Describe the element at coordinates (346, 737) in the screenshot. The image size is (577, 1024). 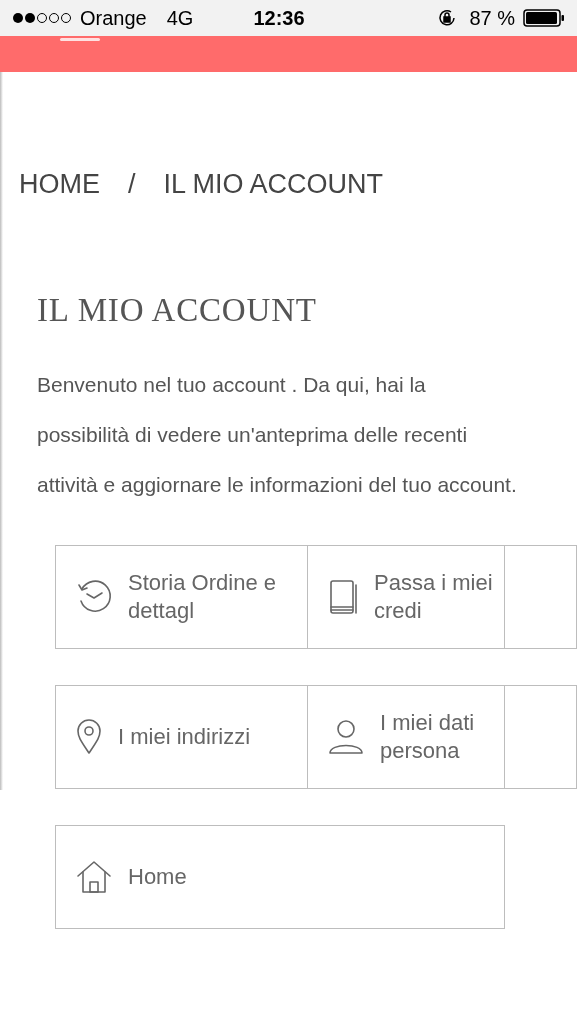
I see `user-icon` at that location.